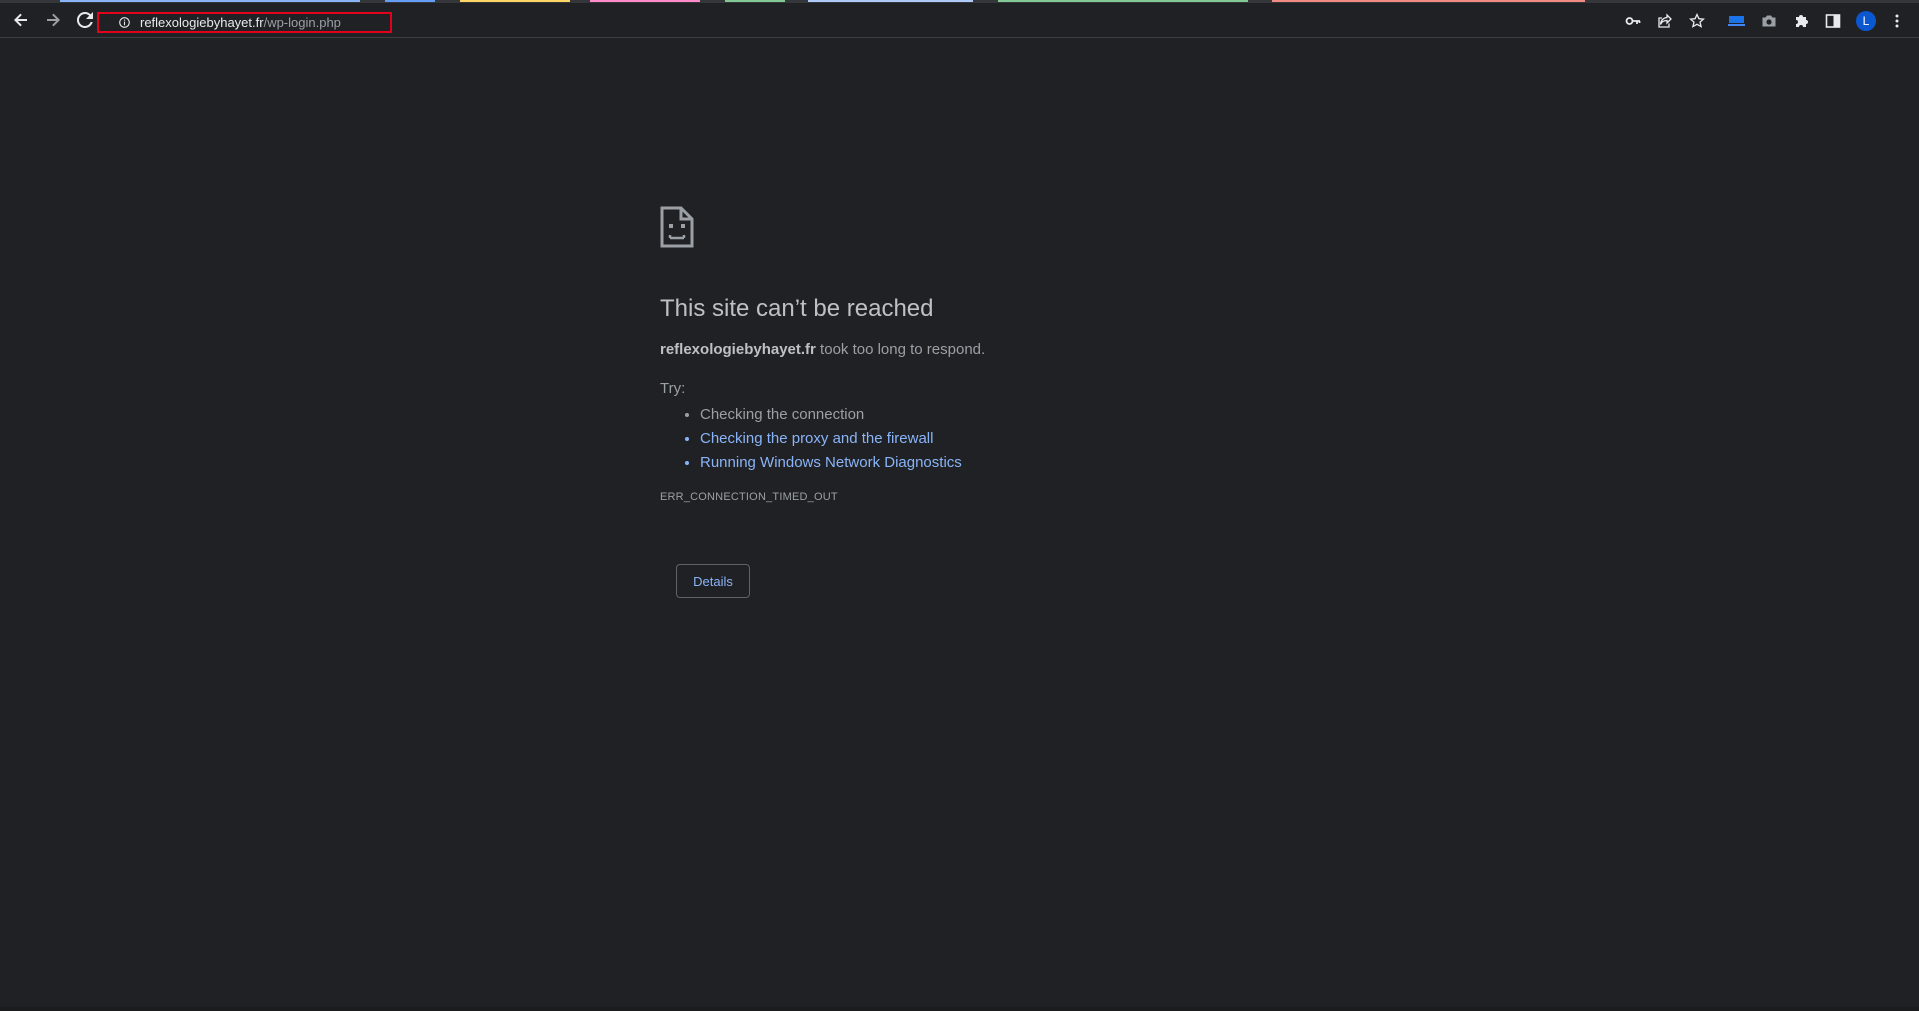 This screenshot has height=1011, width=1919. I want to click on reload-button, so click(85, 20).